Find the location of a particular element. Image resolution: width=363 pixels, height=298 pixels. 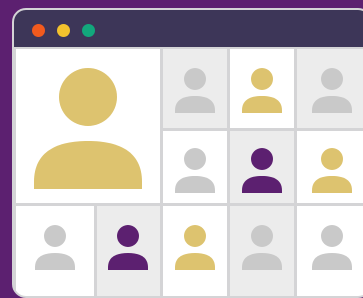

close-dot is located at coordinates (38, 30).